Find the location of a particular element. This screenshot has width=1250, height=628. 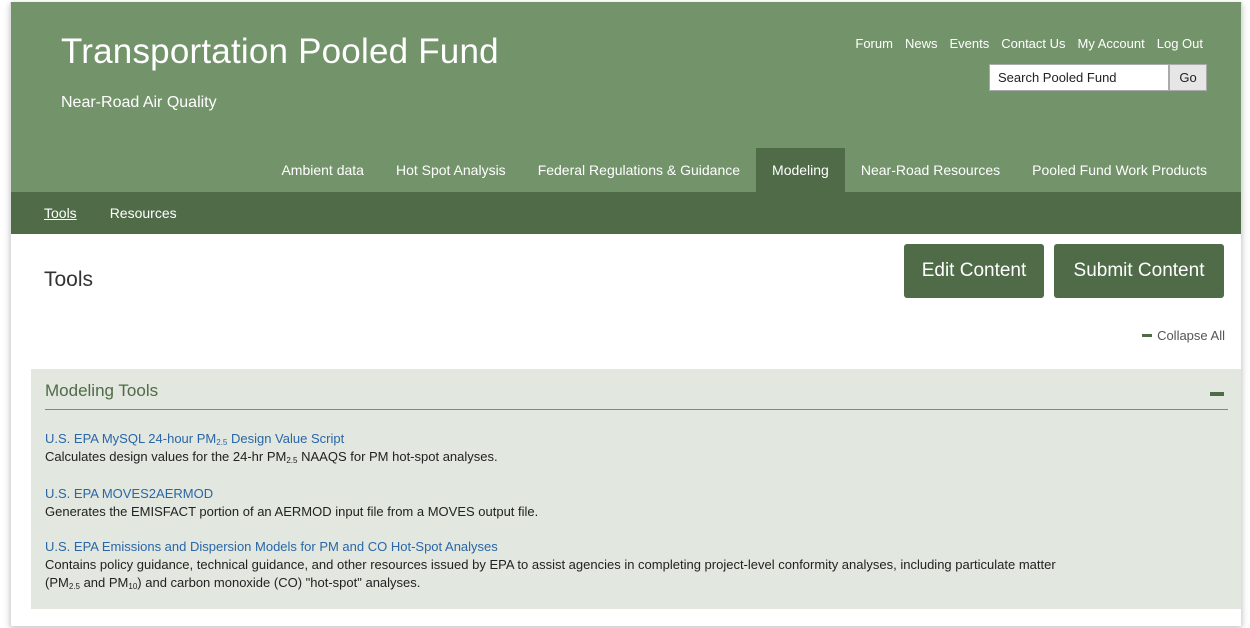

panel-title: Modeling Tools is located at coordinates (102, 390).